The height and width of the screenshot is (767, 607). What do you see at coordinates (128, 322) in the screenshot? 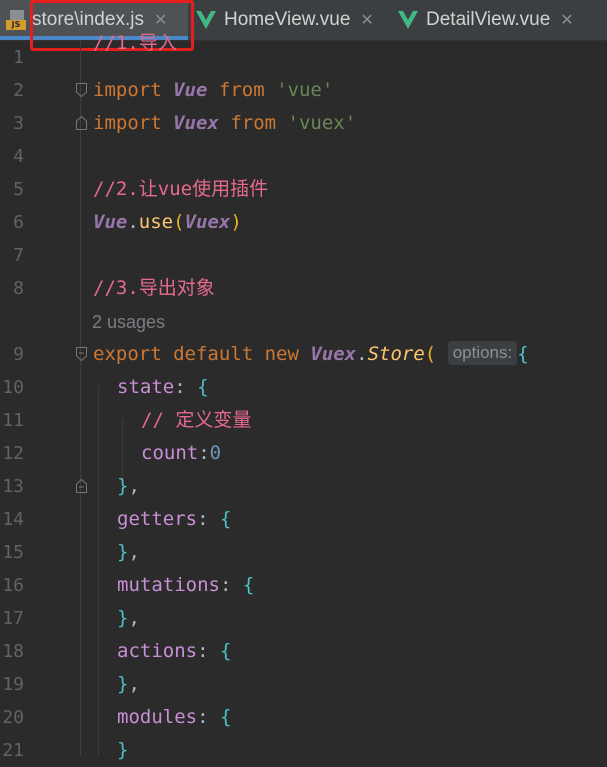
I see `usages-hint: 2 usages` at bounding box center [128, 322].